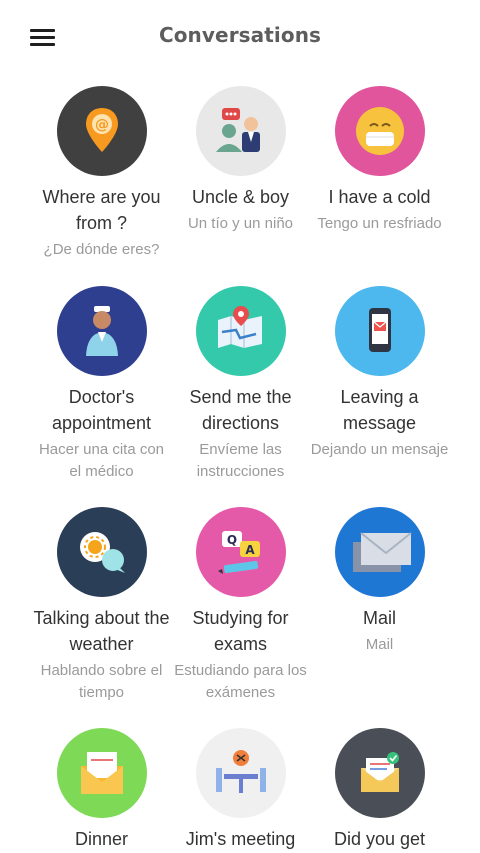 The width and height of the screenshot is (480, 853). I want to click on svg-text: Q, so click(231, 540).